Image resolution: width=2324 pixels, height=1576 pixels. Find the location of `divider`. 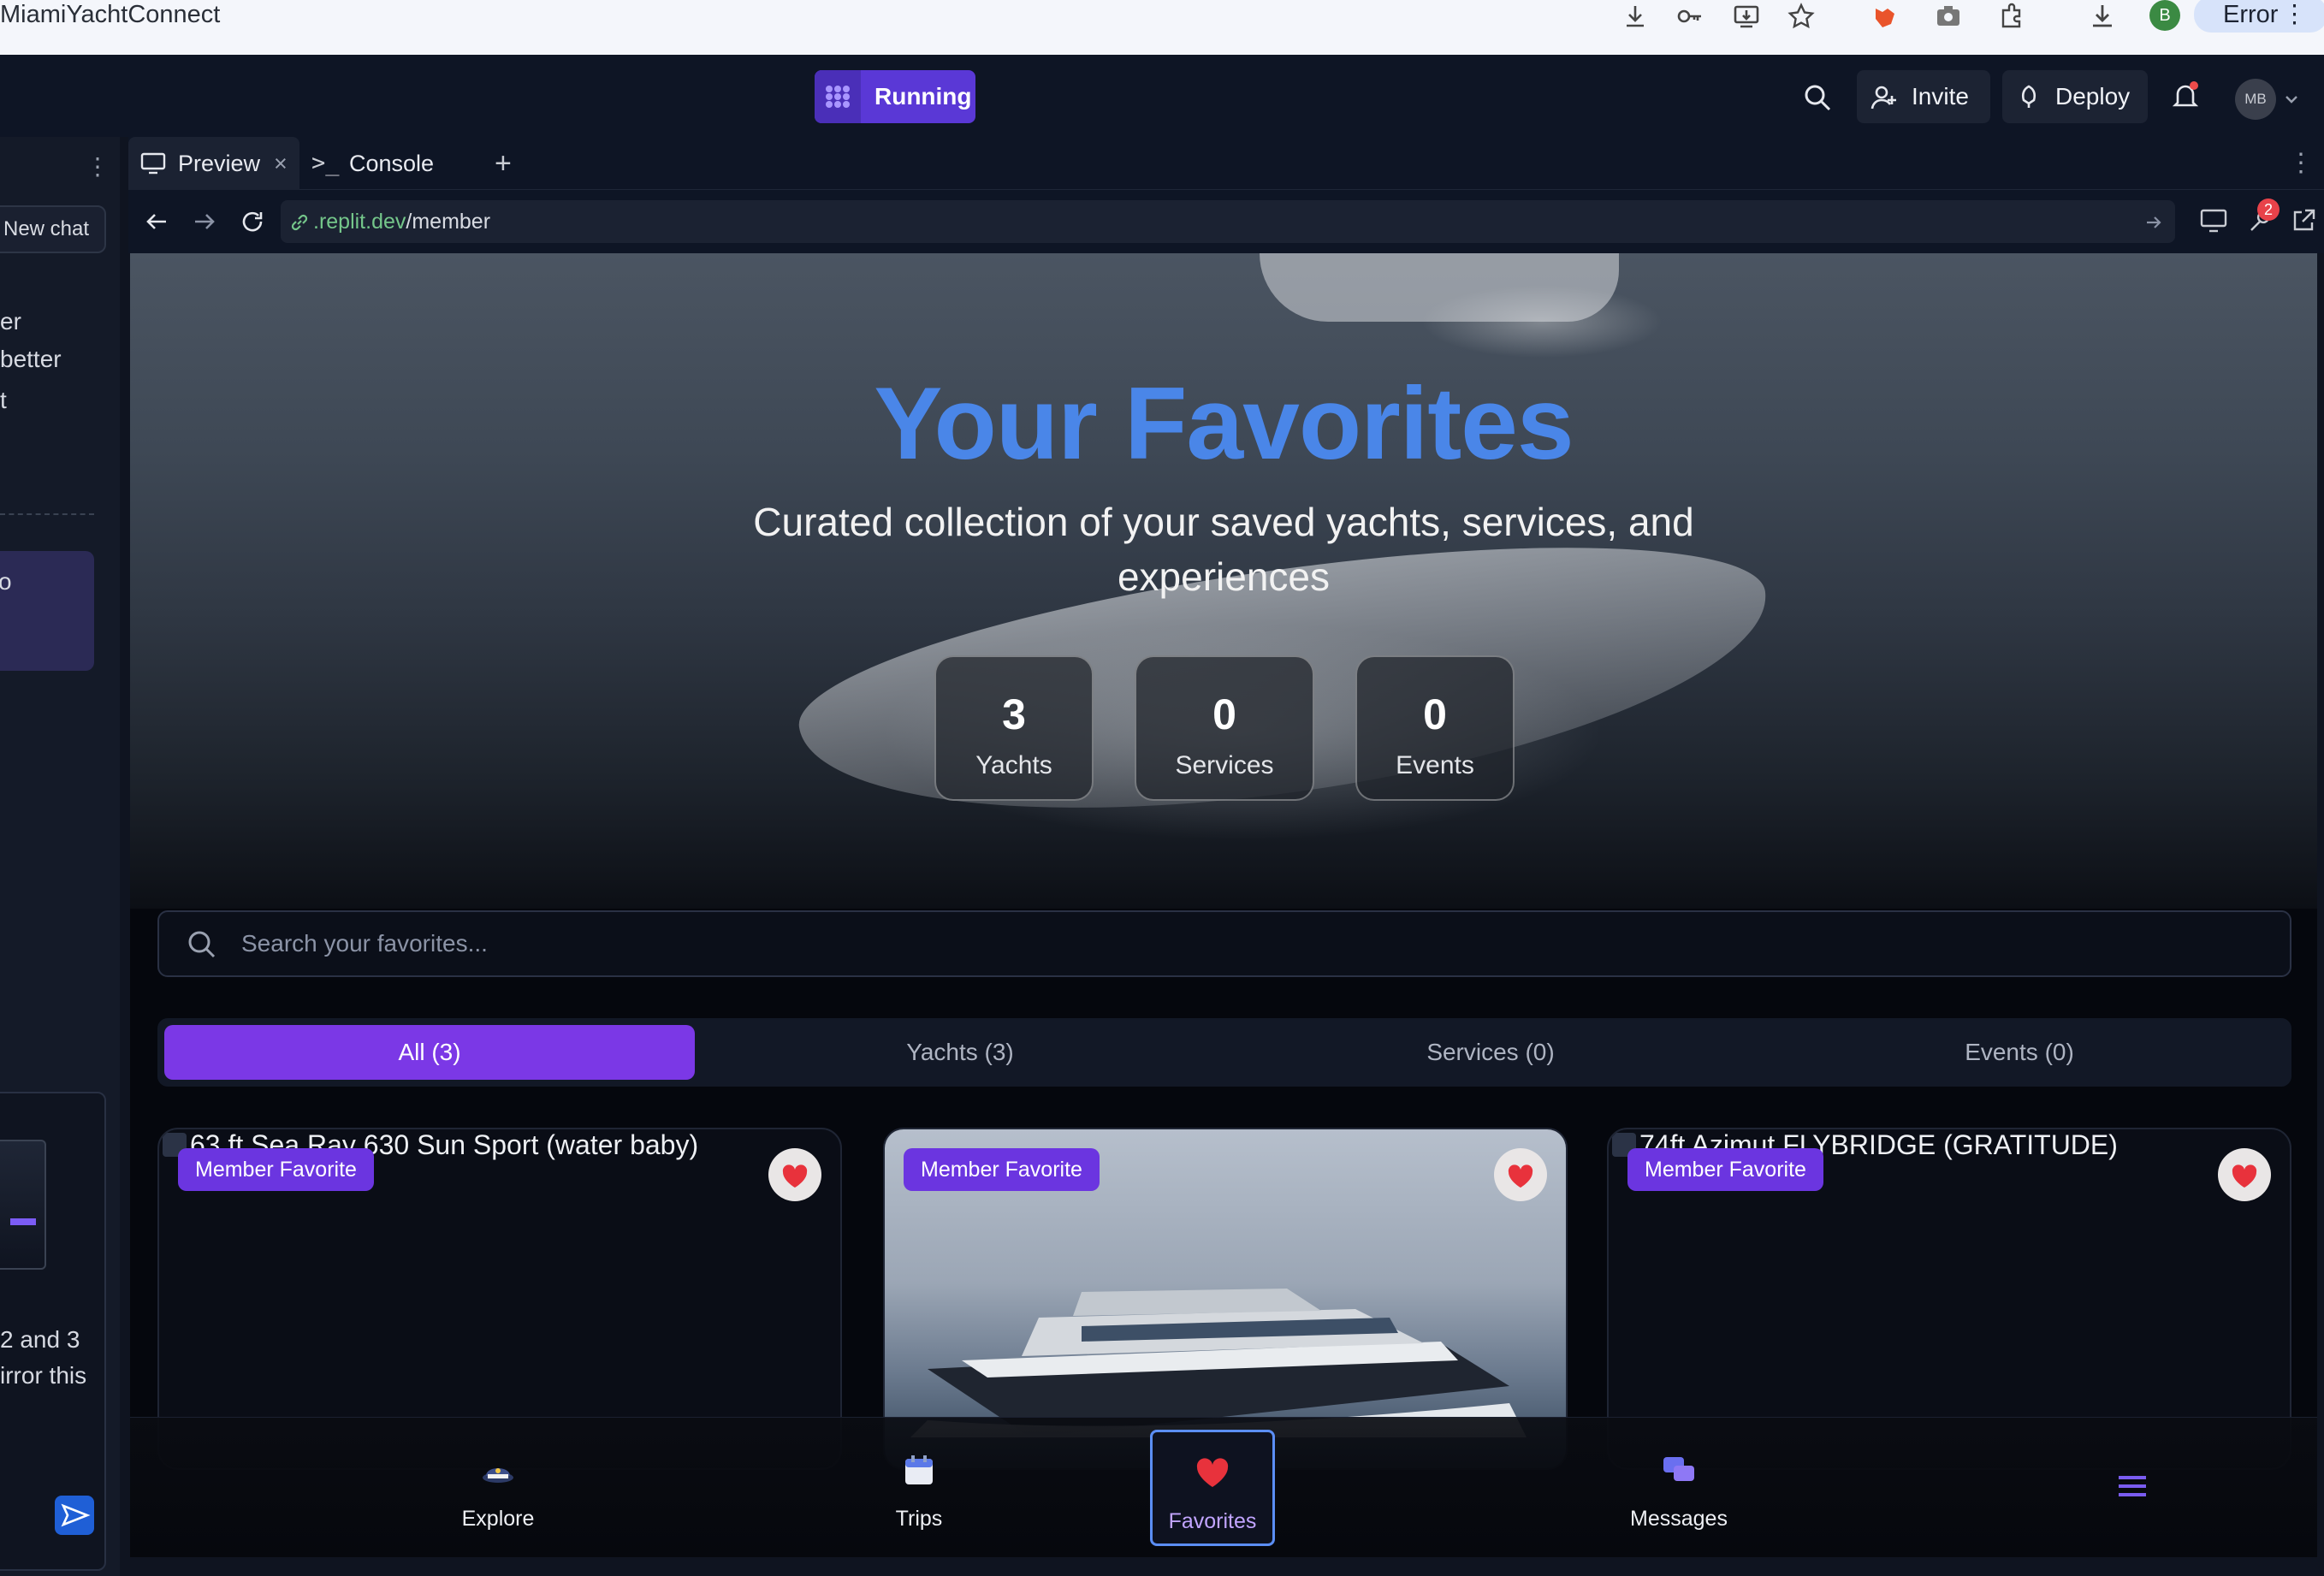

divider is located at coordinates (47, 514).